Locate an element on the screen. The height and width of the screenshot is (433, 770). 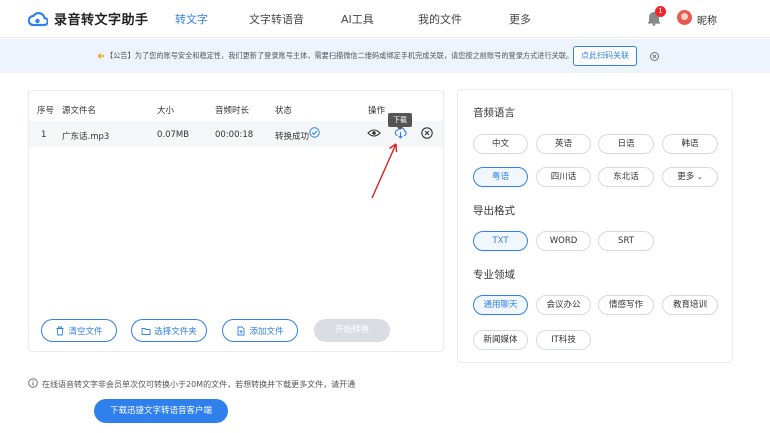
column-header-duration: 音频时长 is located at coordinates (232, 111).